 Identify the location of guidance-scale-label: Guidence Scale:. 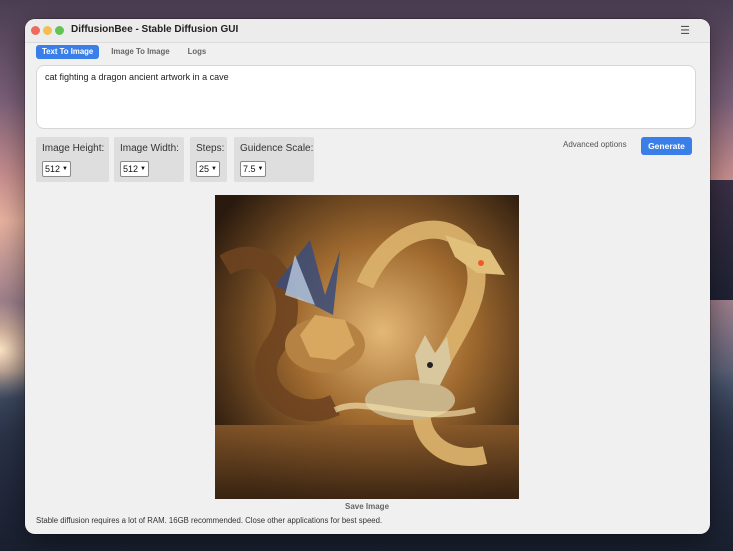
(277, 148).